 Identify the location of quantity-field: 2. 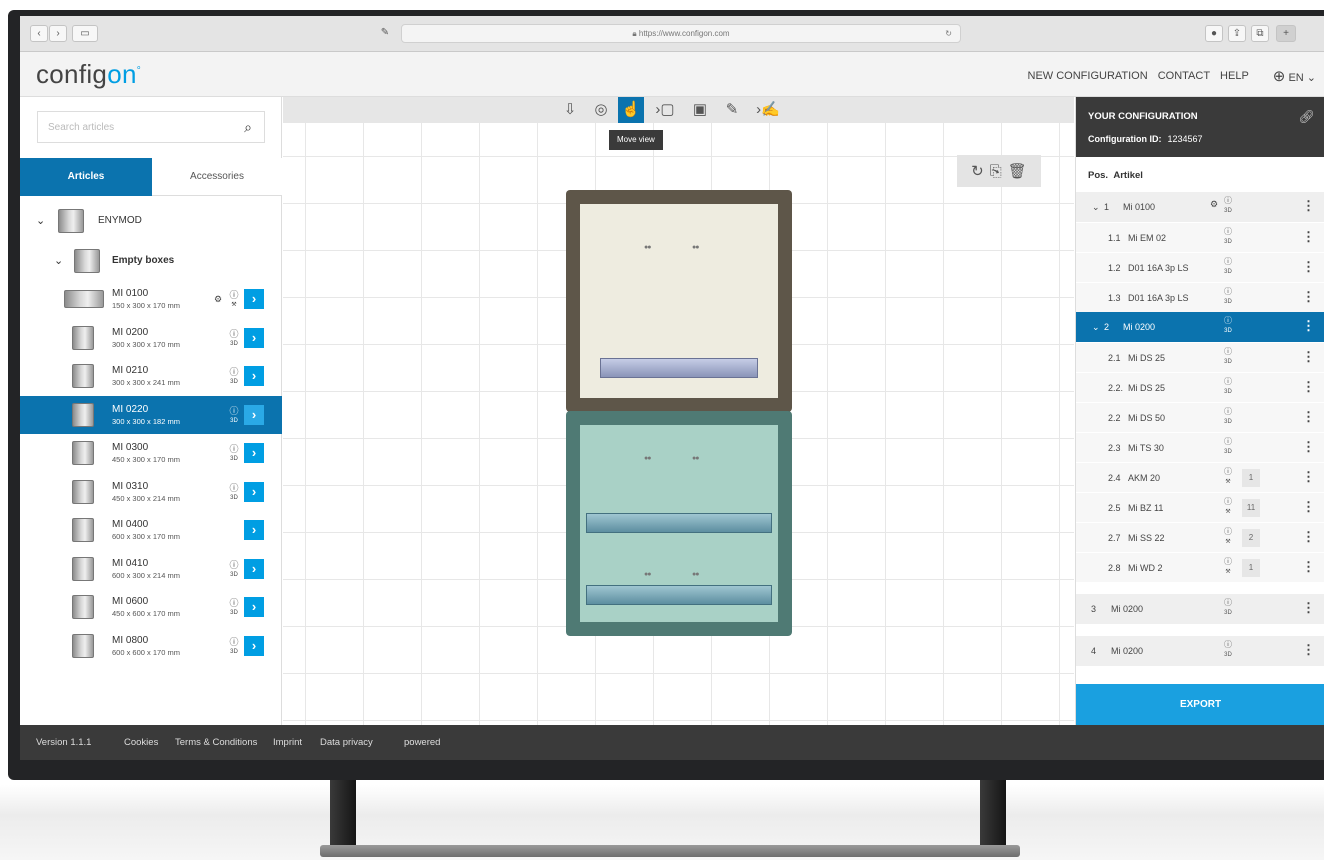
(1251, 538).